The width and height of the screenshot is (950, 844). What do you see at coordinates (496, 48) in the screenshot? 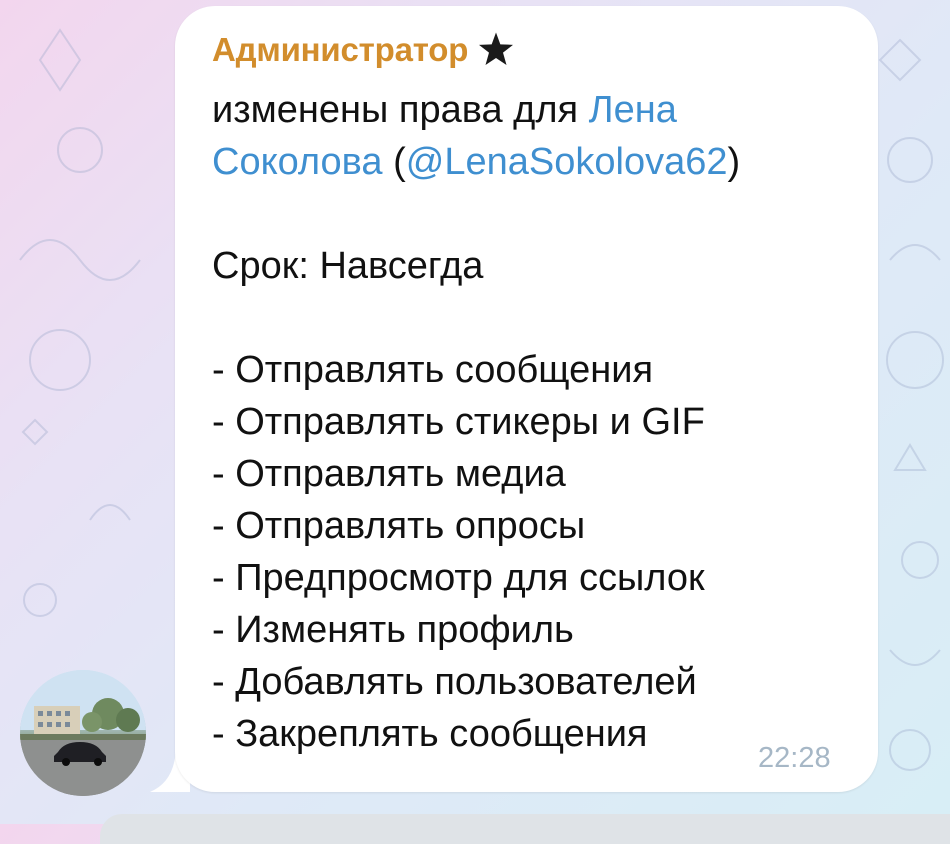
I see `star-icon` at bounding box center [496, 48].